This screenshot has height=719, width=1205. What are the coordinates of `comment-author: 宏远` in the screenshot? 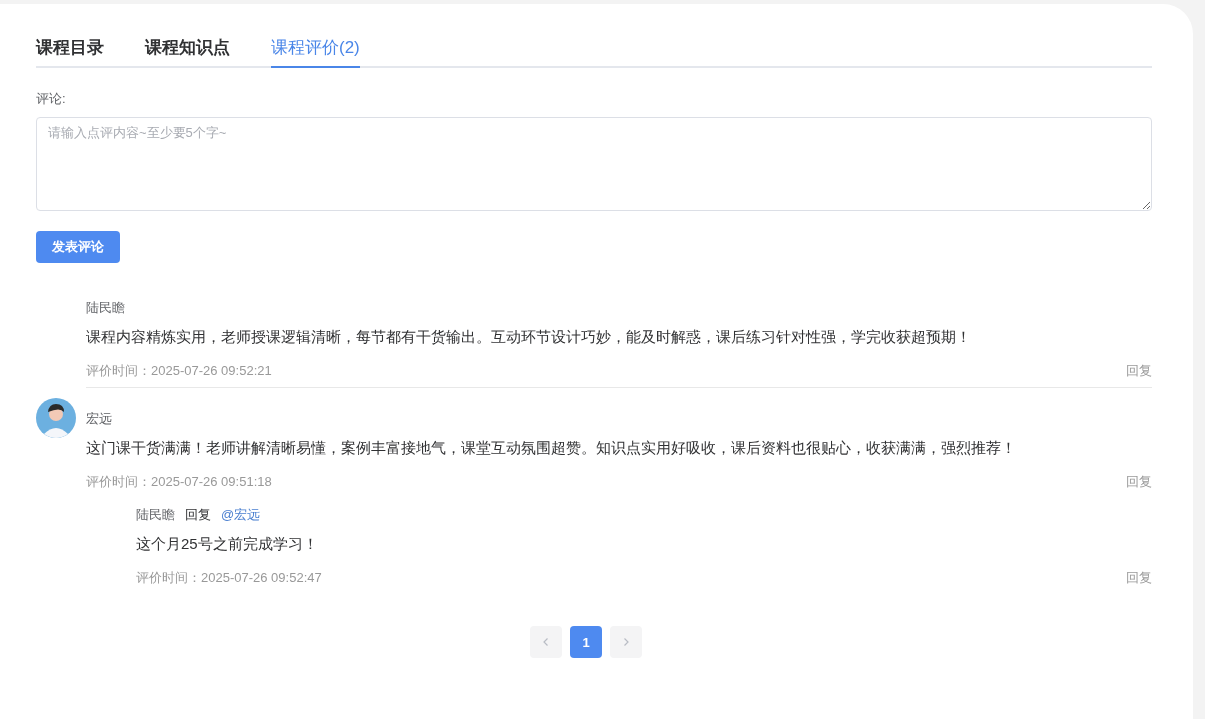 It's located at (99, 419).